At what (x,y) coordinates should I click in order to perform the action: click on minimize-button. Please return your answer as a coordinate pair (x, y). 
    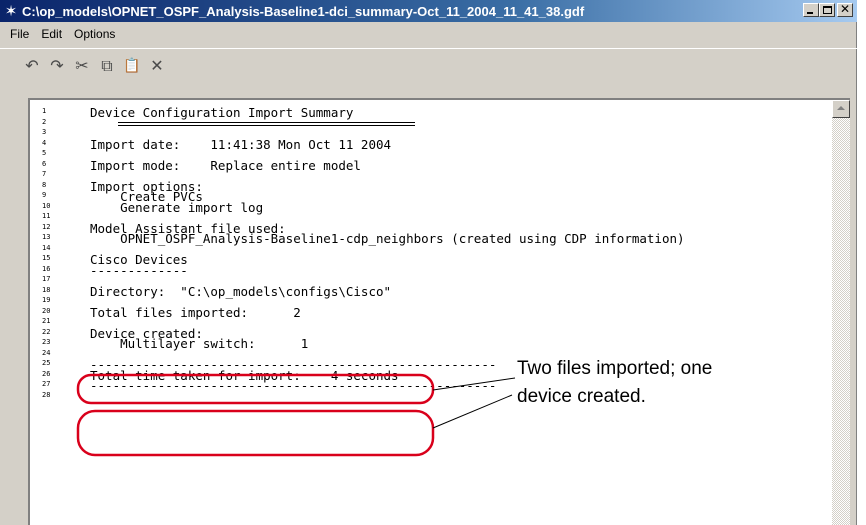
    Looking at the image, I should click on (811, 10).